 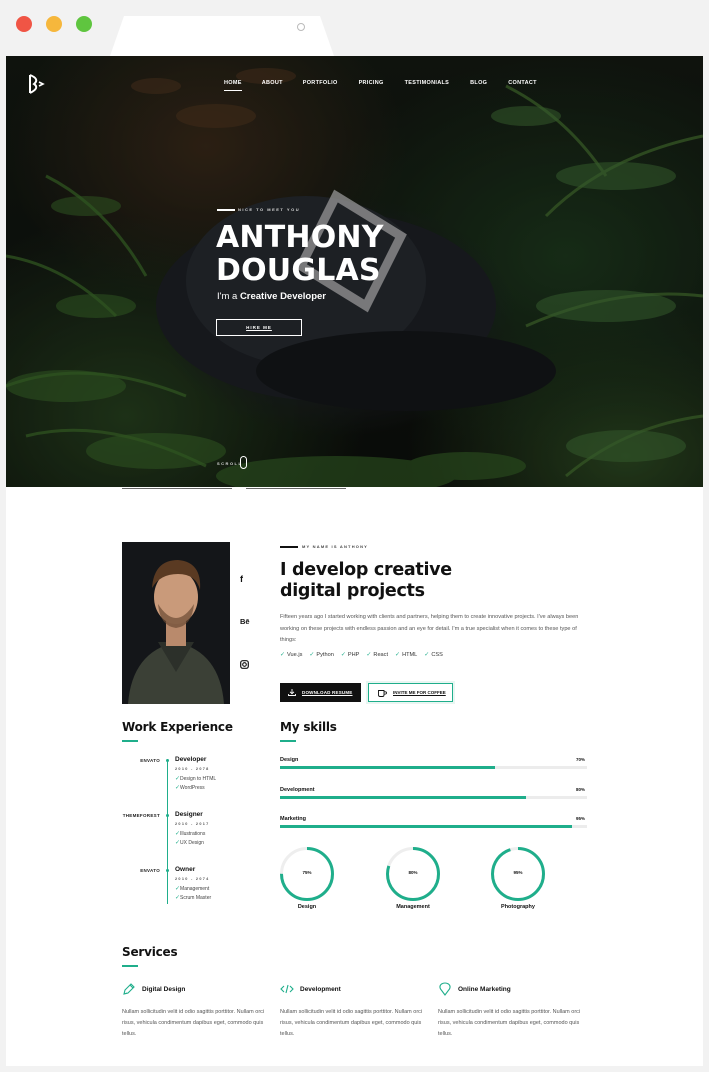 I want to click on skill-circle-percent: 75%, so click(x=307, y=872).